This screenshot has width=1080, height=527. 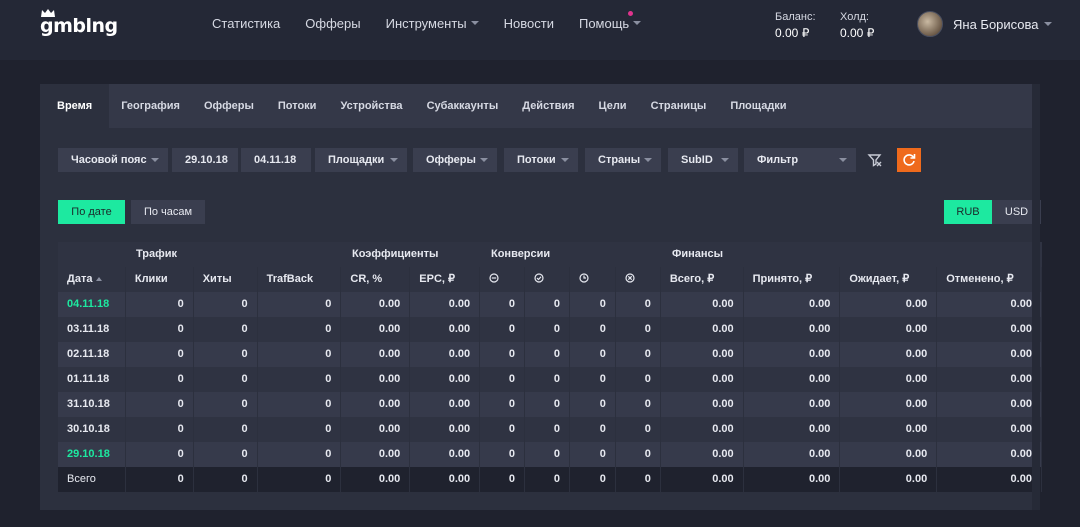 What do you see at coordinates (800, 160) in the screenshot?
I see `filter-select: Фильтр` at bounding box center [800, 160].